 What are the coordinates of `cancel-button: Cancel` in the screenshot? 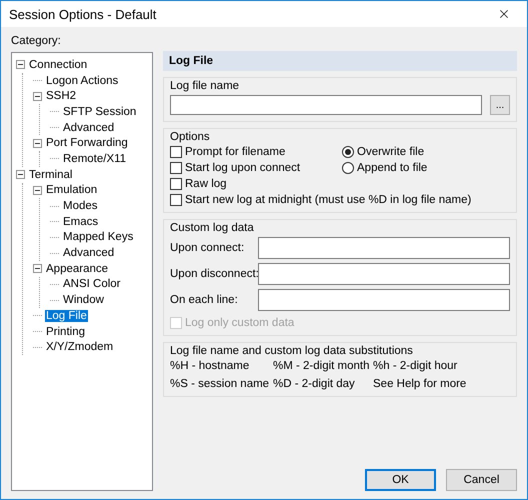 It's located at (481, 480).